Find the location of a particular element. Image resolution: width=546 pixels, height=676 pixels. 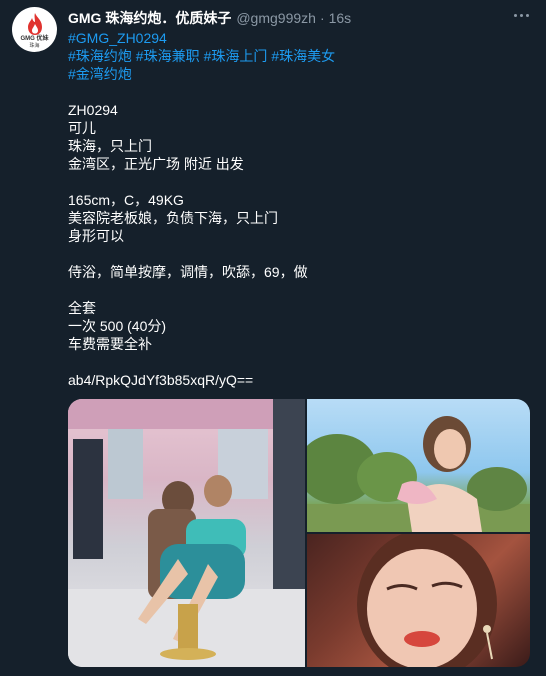

text-line: 身形可以 is located at coordinates (96, 236).